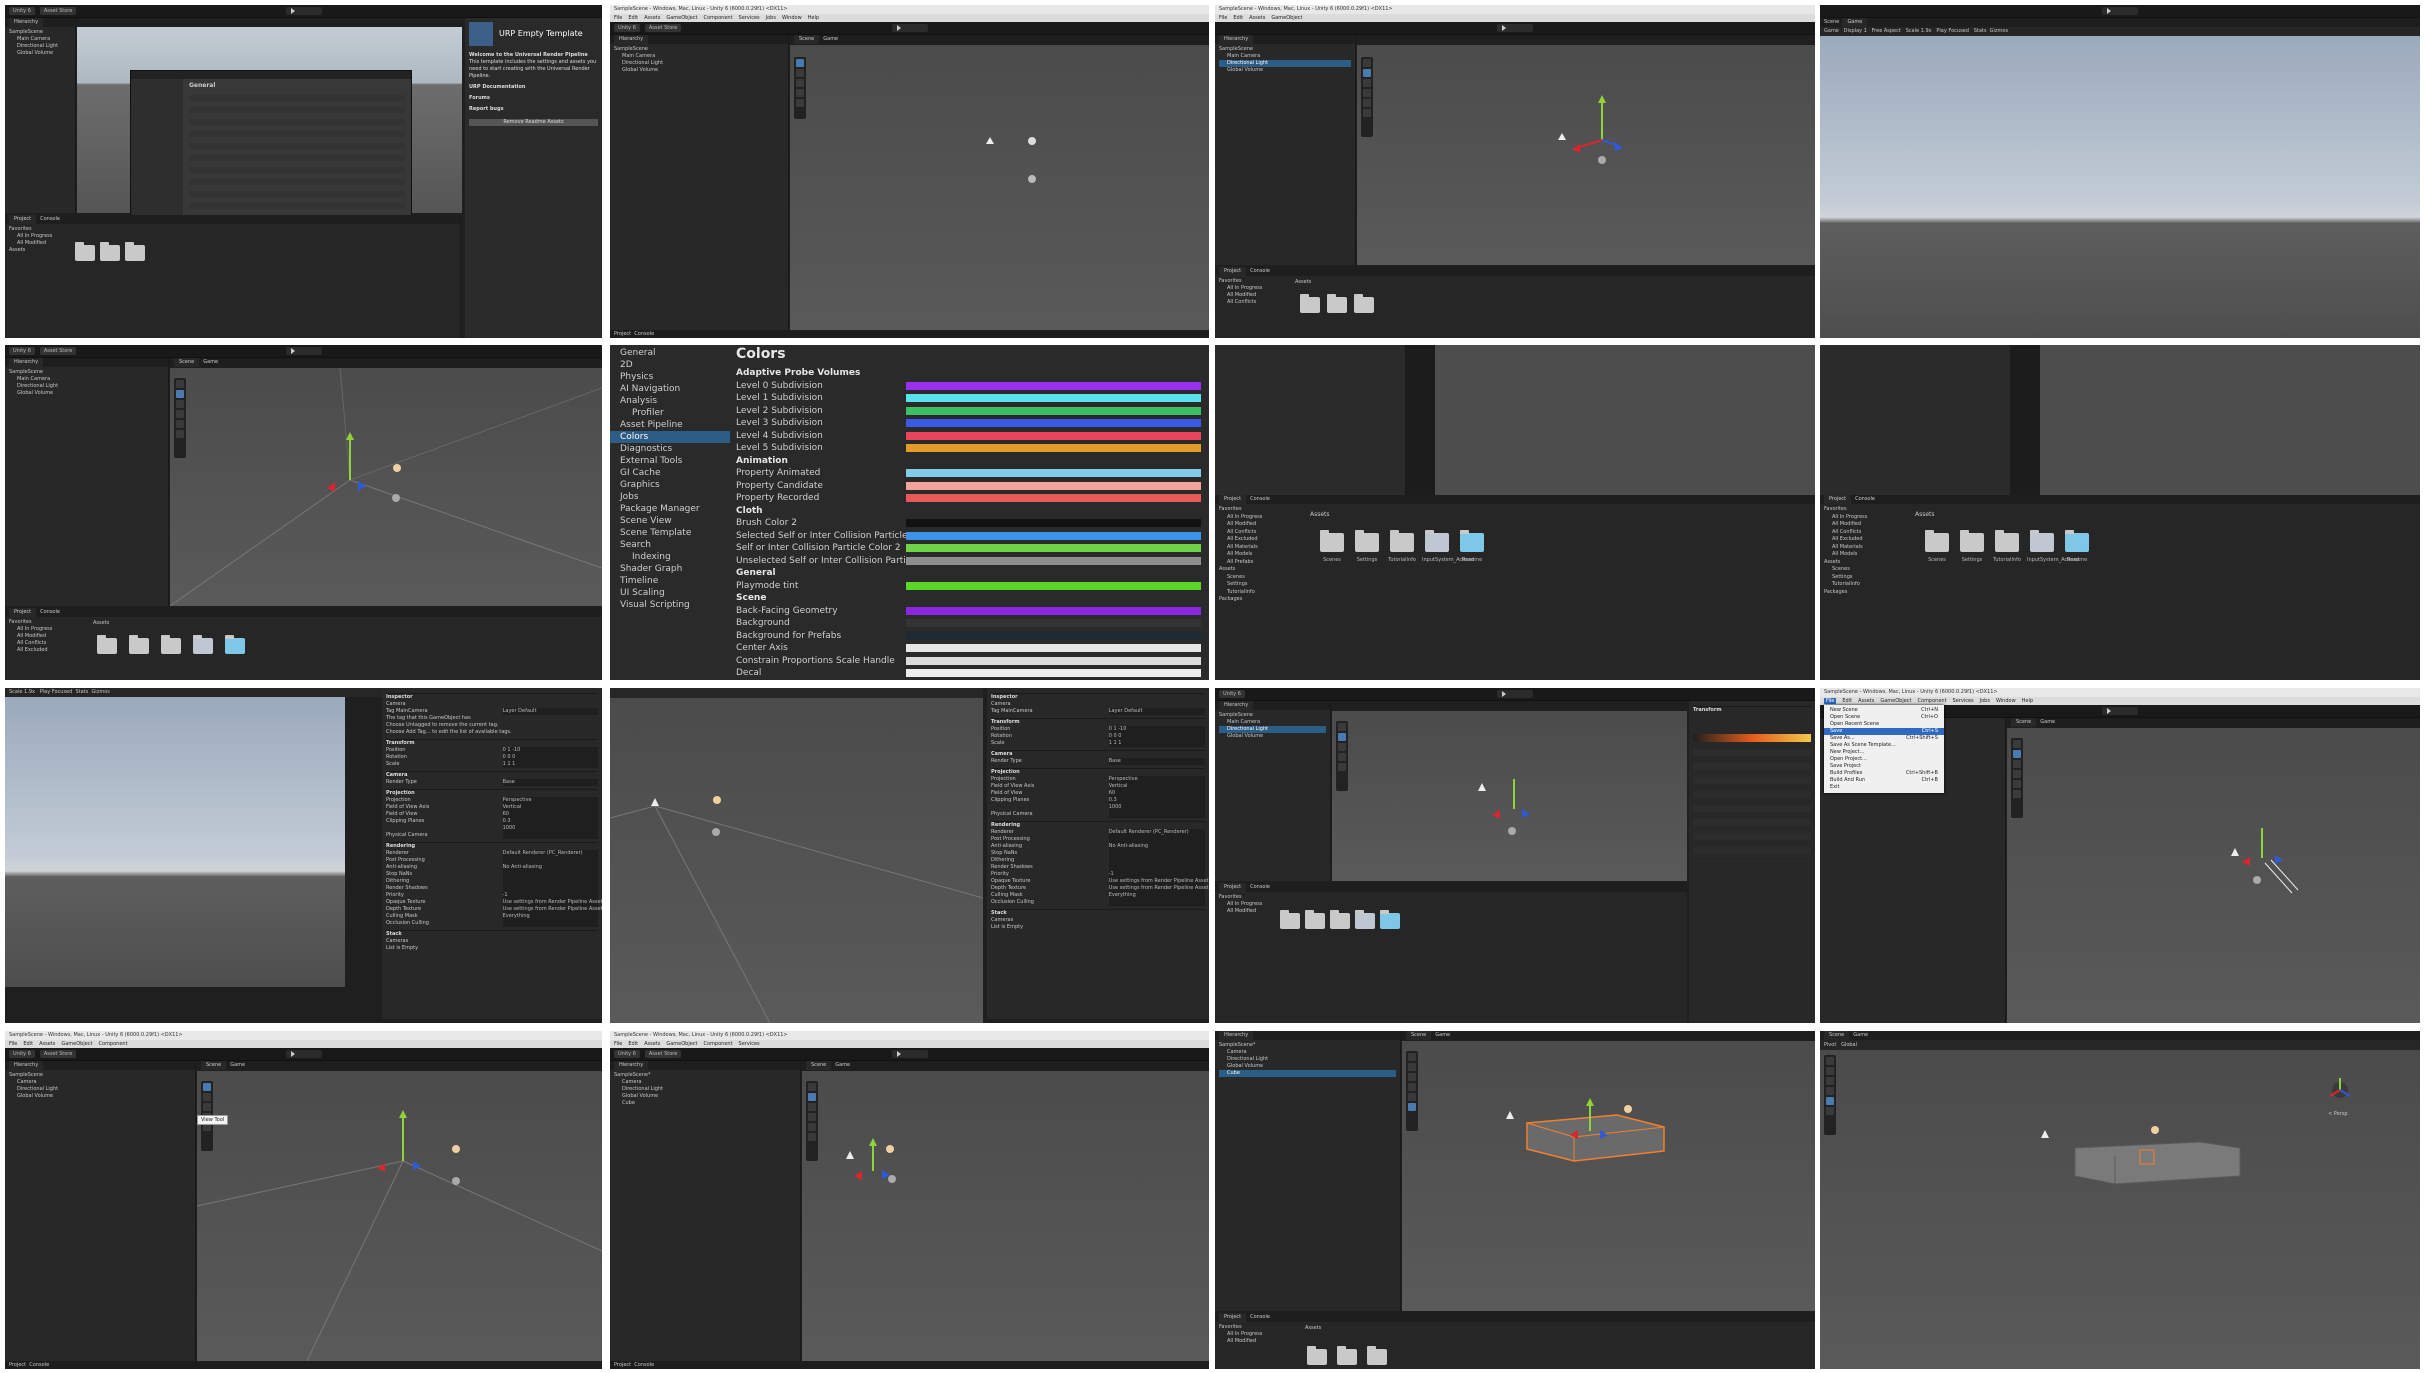 This screenshot has height=1373, width=2425. What do you see at coordinates (210, 362) in the screenshot?
I see `game-tab: Game` at bounding box center [210, 362].